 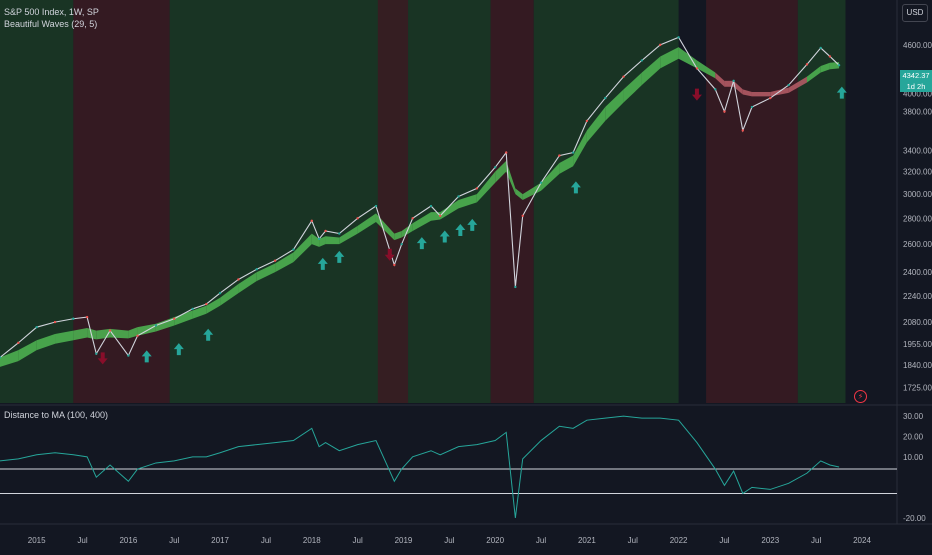 I want to click on time-tick-label: 2024, so click(x=862, y=540).